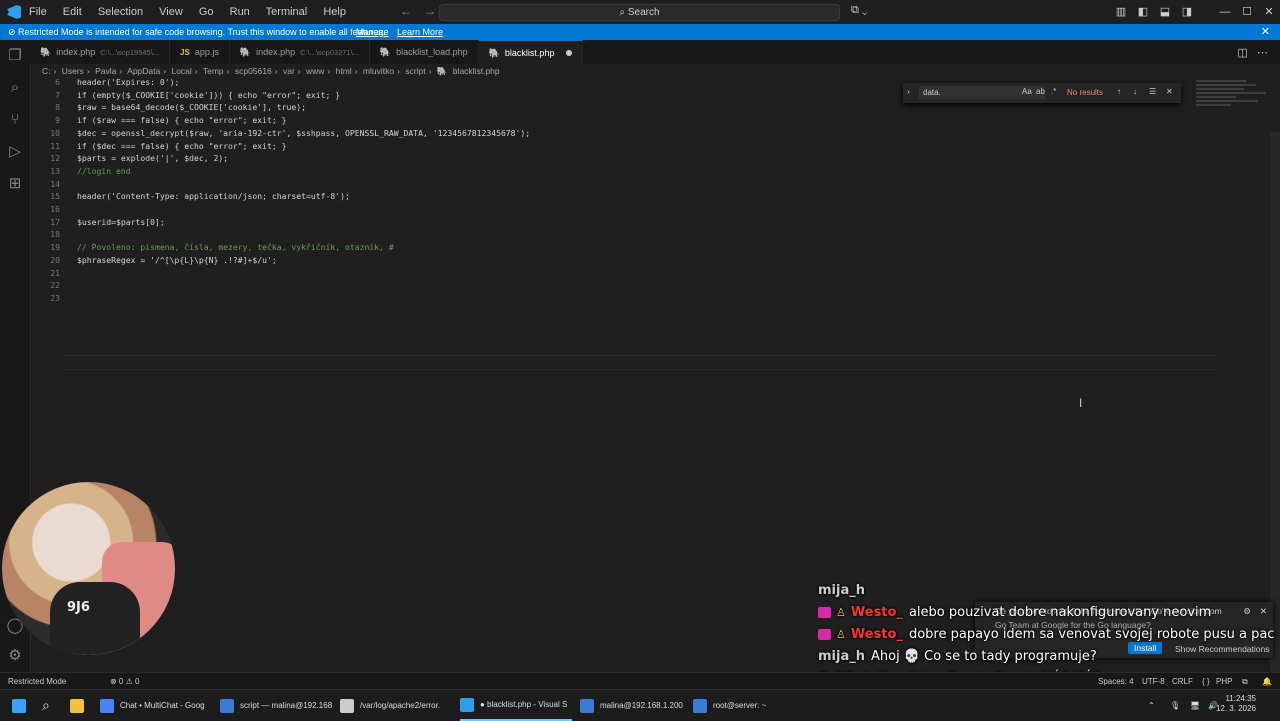 The width and height of the screenshot is (1280, 721). Describe the element at coordinates (1247, 12) in the screenshot. I see `maximize-icon: ☐` at that location.